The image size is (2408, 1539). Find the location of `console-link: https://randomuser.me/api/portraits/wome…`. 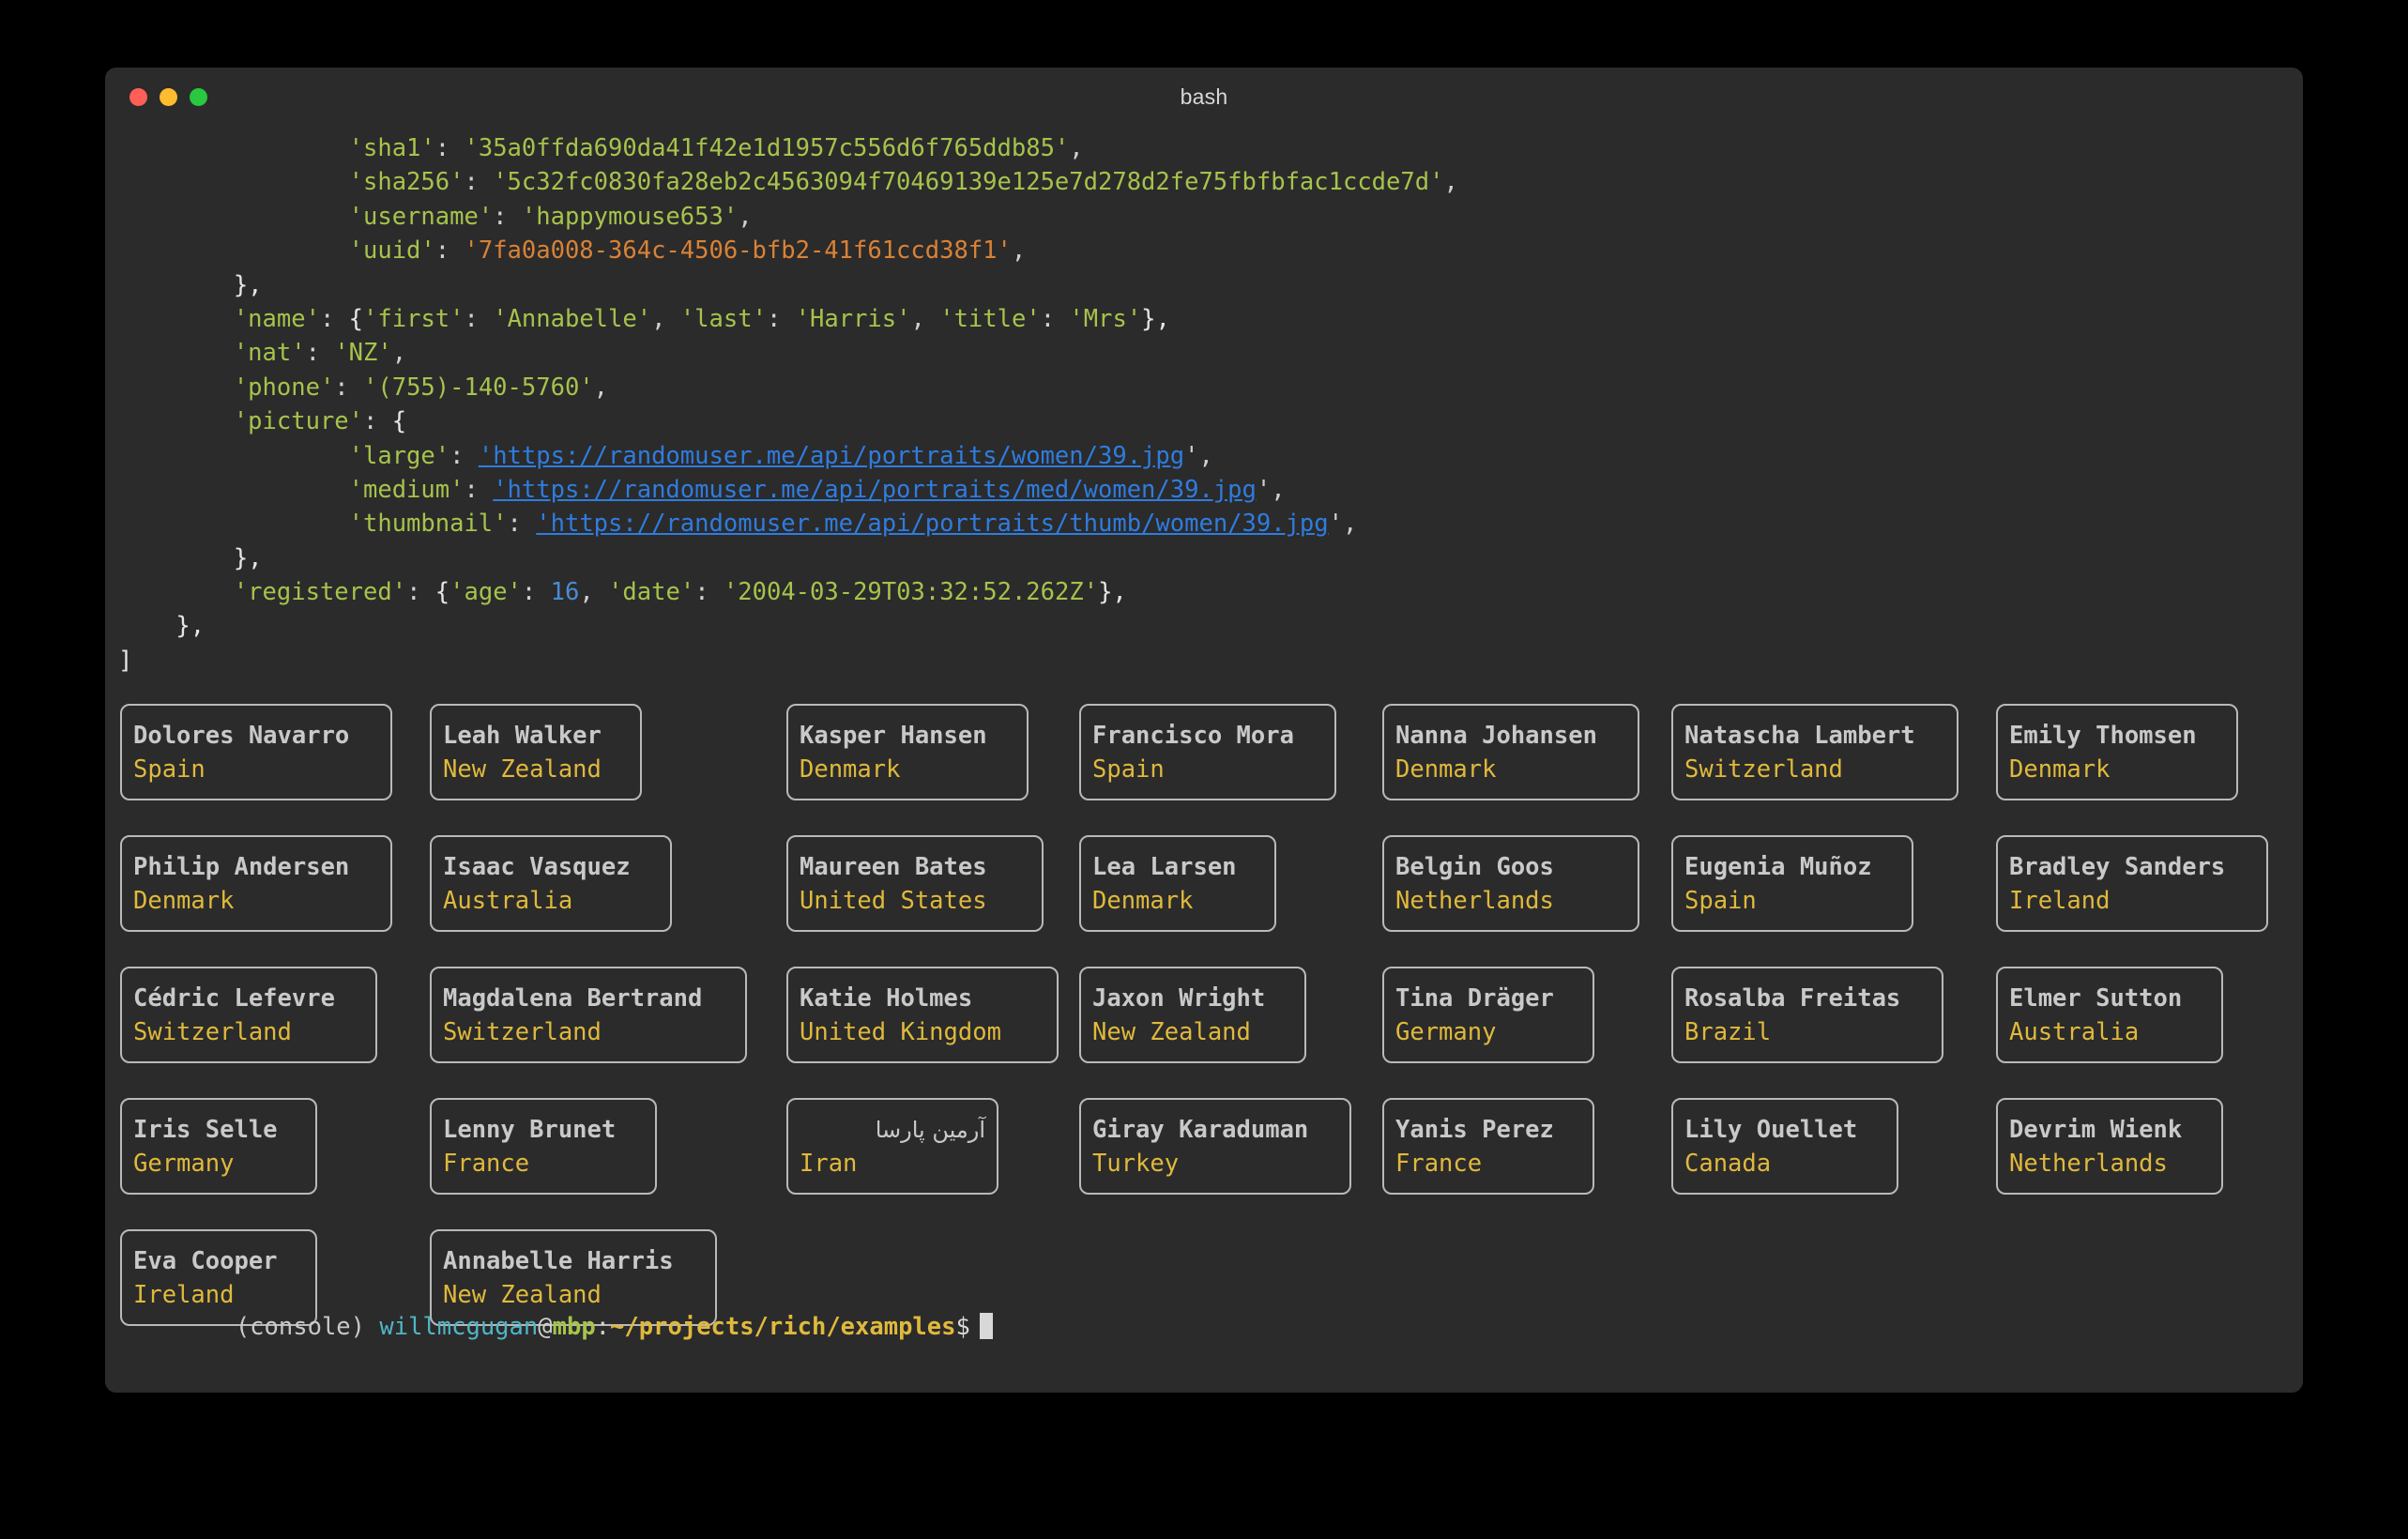

console-link: https://randomuser.me/api/portraits/wome… is located at coordinates (838, 456).